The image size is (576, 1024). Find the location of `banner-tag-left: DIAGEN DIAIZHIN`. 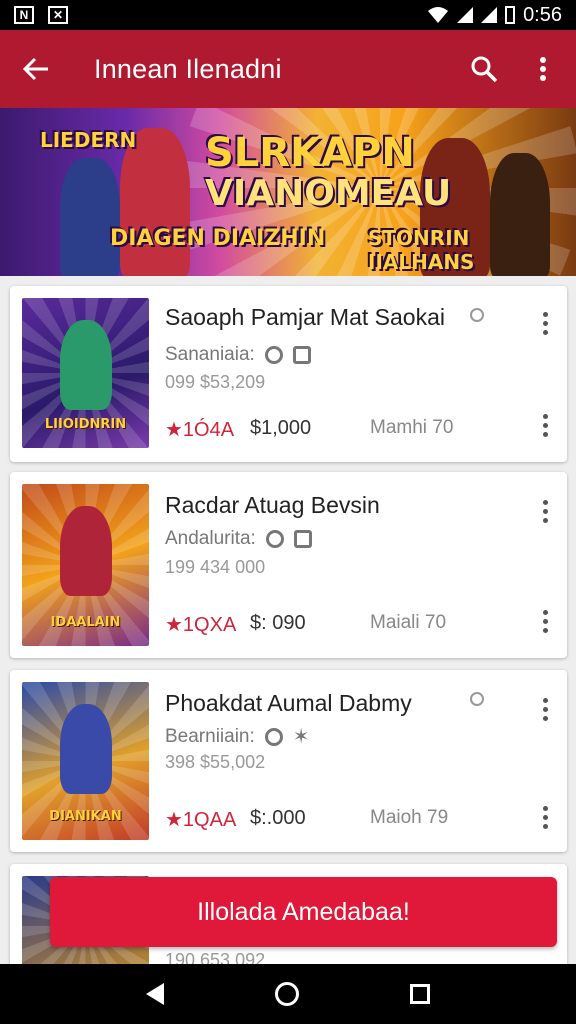

banner-tag-left: DIAGEN DIAIZHIN is located at coordinates (218, 238).